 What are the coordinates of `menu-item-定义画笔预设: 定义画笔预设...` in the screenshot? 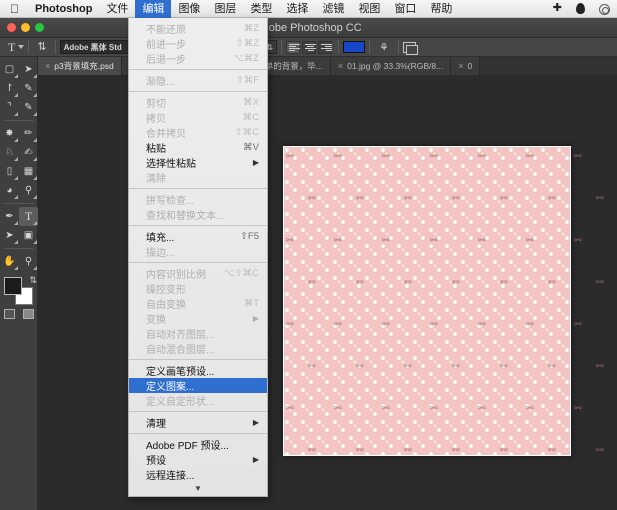 It's located at (198, 370).